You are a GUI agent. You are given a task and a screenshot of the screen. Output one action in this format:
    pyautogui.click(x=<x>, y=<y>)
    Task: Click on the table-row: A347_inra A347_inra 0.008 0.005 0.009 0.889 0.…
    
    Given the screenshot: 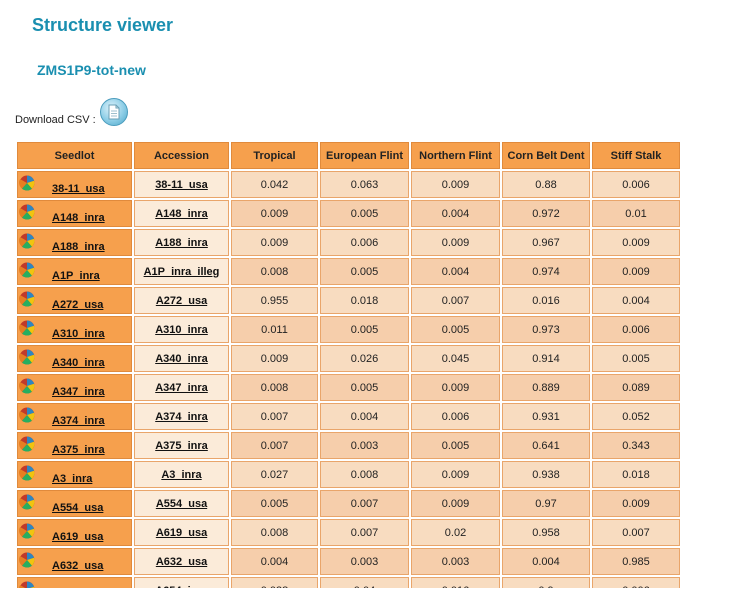 What is the action you would take?
    pyautogui.click(x=348, y=387)
    